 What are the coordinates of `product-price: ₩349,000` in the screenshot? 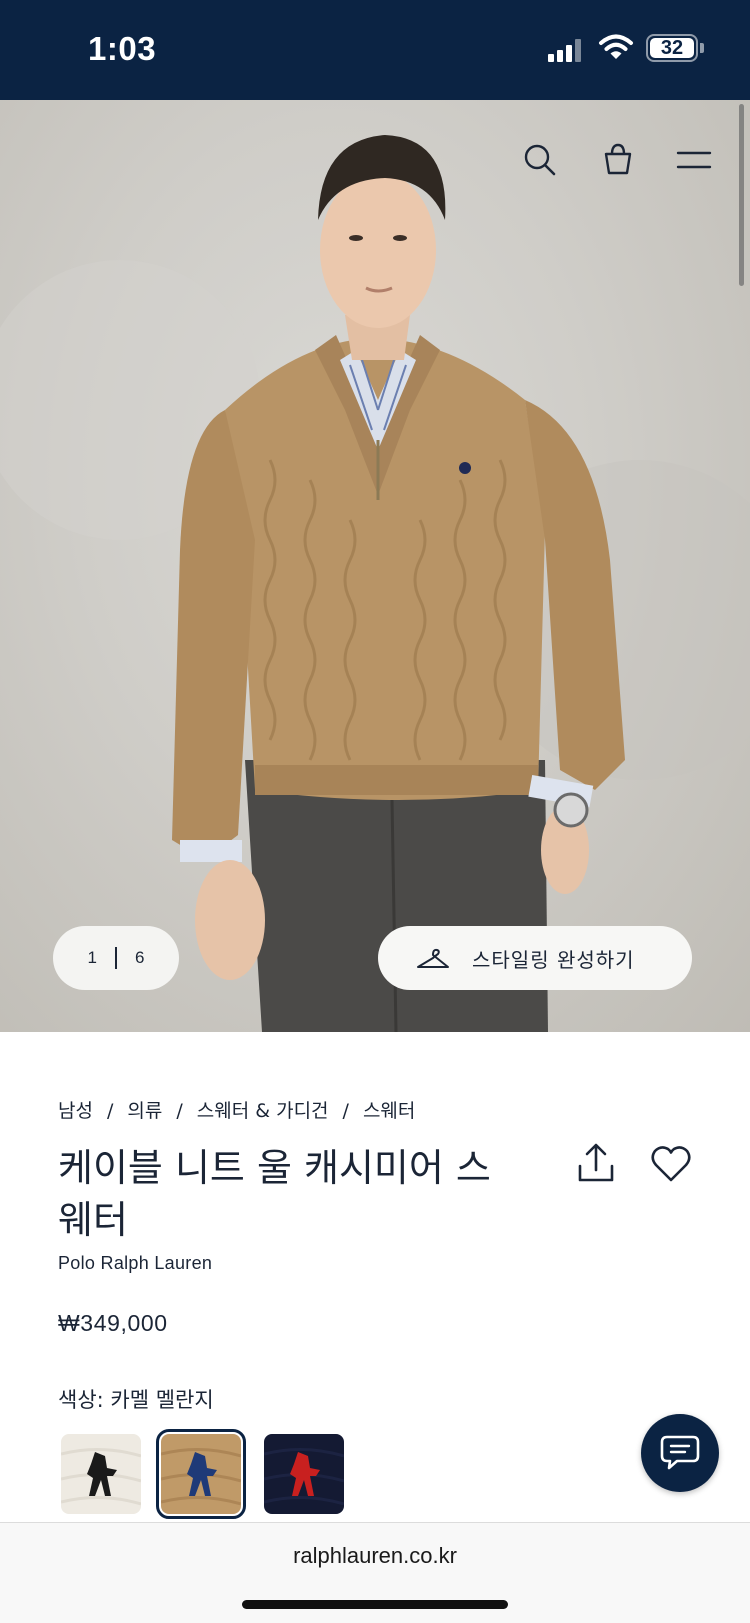 It's located at (113, 1323).